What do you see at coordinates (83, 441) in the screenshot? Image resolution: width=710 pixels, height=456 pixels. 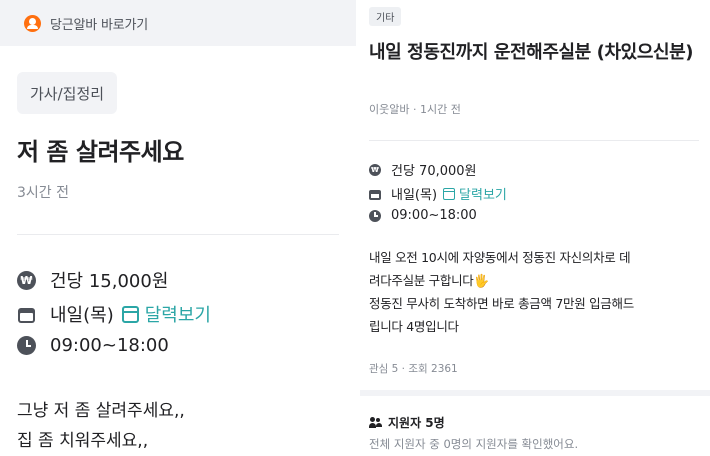 I see `body-line: 집 좀 치워주세요,,` at bounding box center [83, 441].